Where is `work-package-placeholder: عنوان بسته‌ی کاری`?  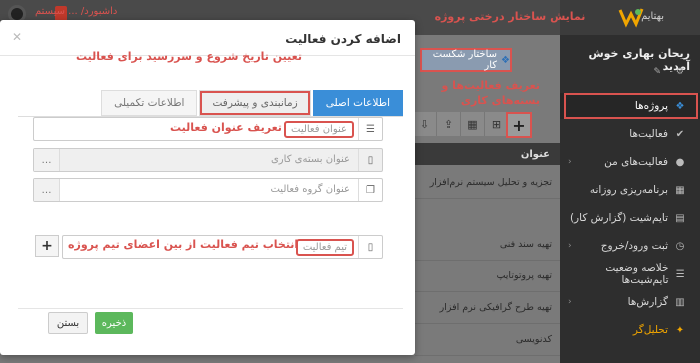
work-package-placeholder: عنوان بسته‌ی کاری is located at coordinates (310, 159).